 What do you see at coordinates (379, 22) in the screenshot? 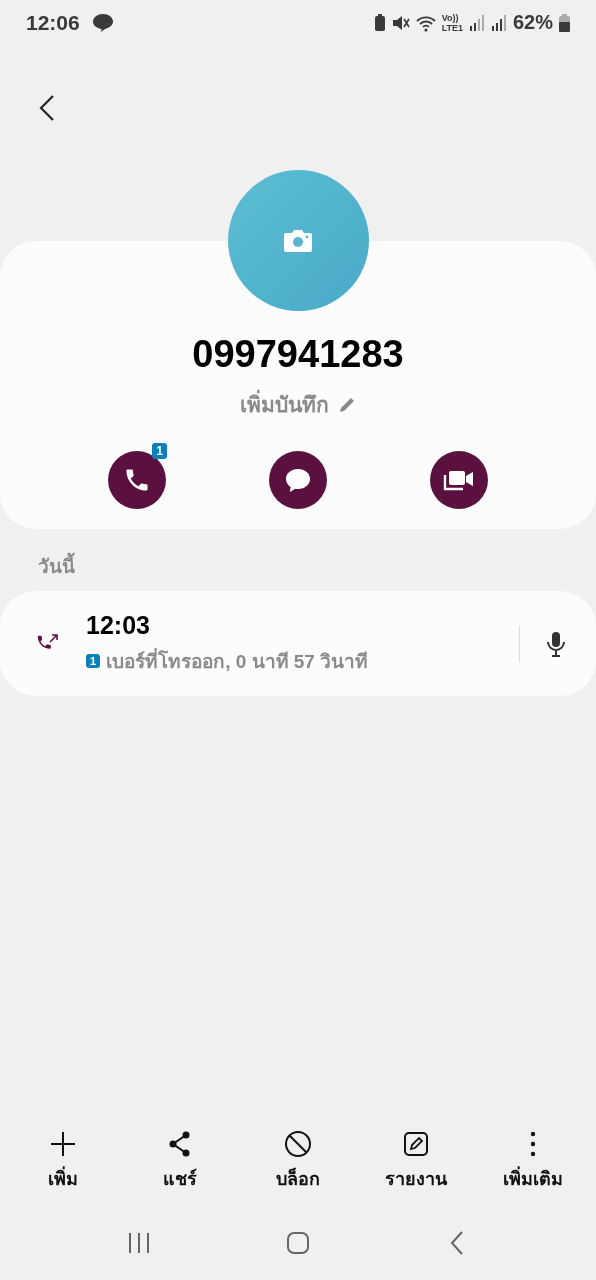
I see `battery-saver-icon` at bounding box center [379, 22].